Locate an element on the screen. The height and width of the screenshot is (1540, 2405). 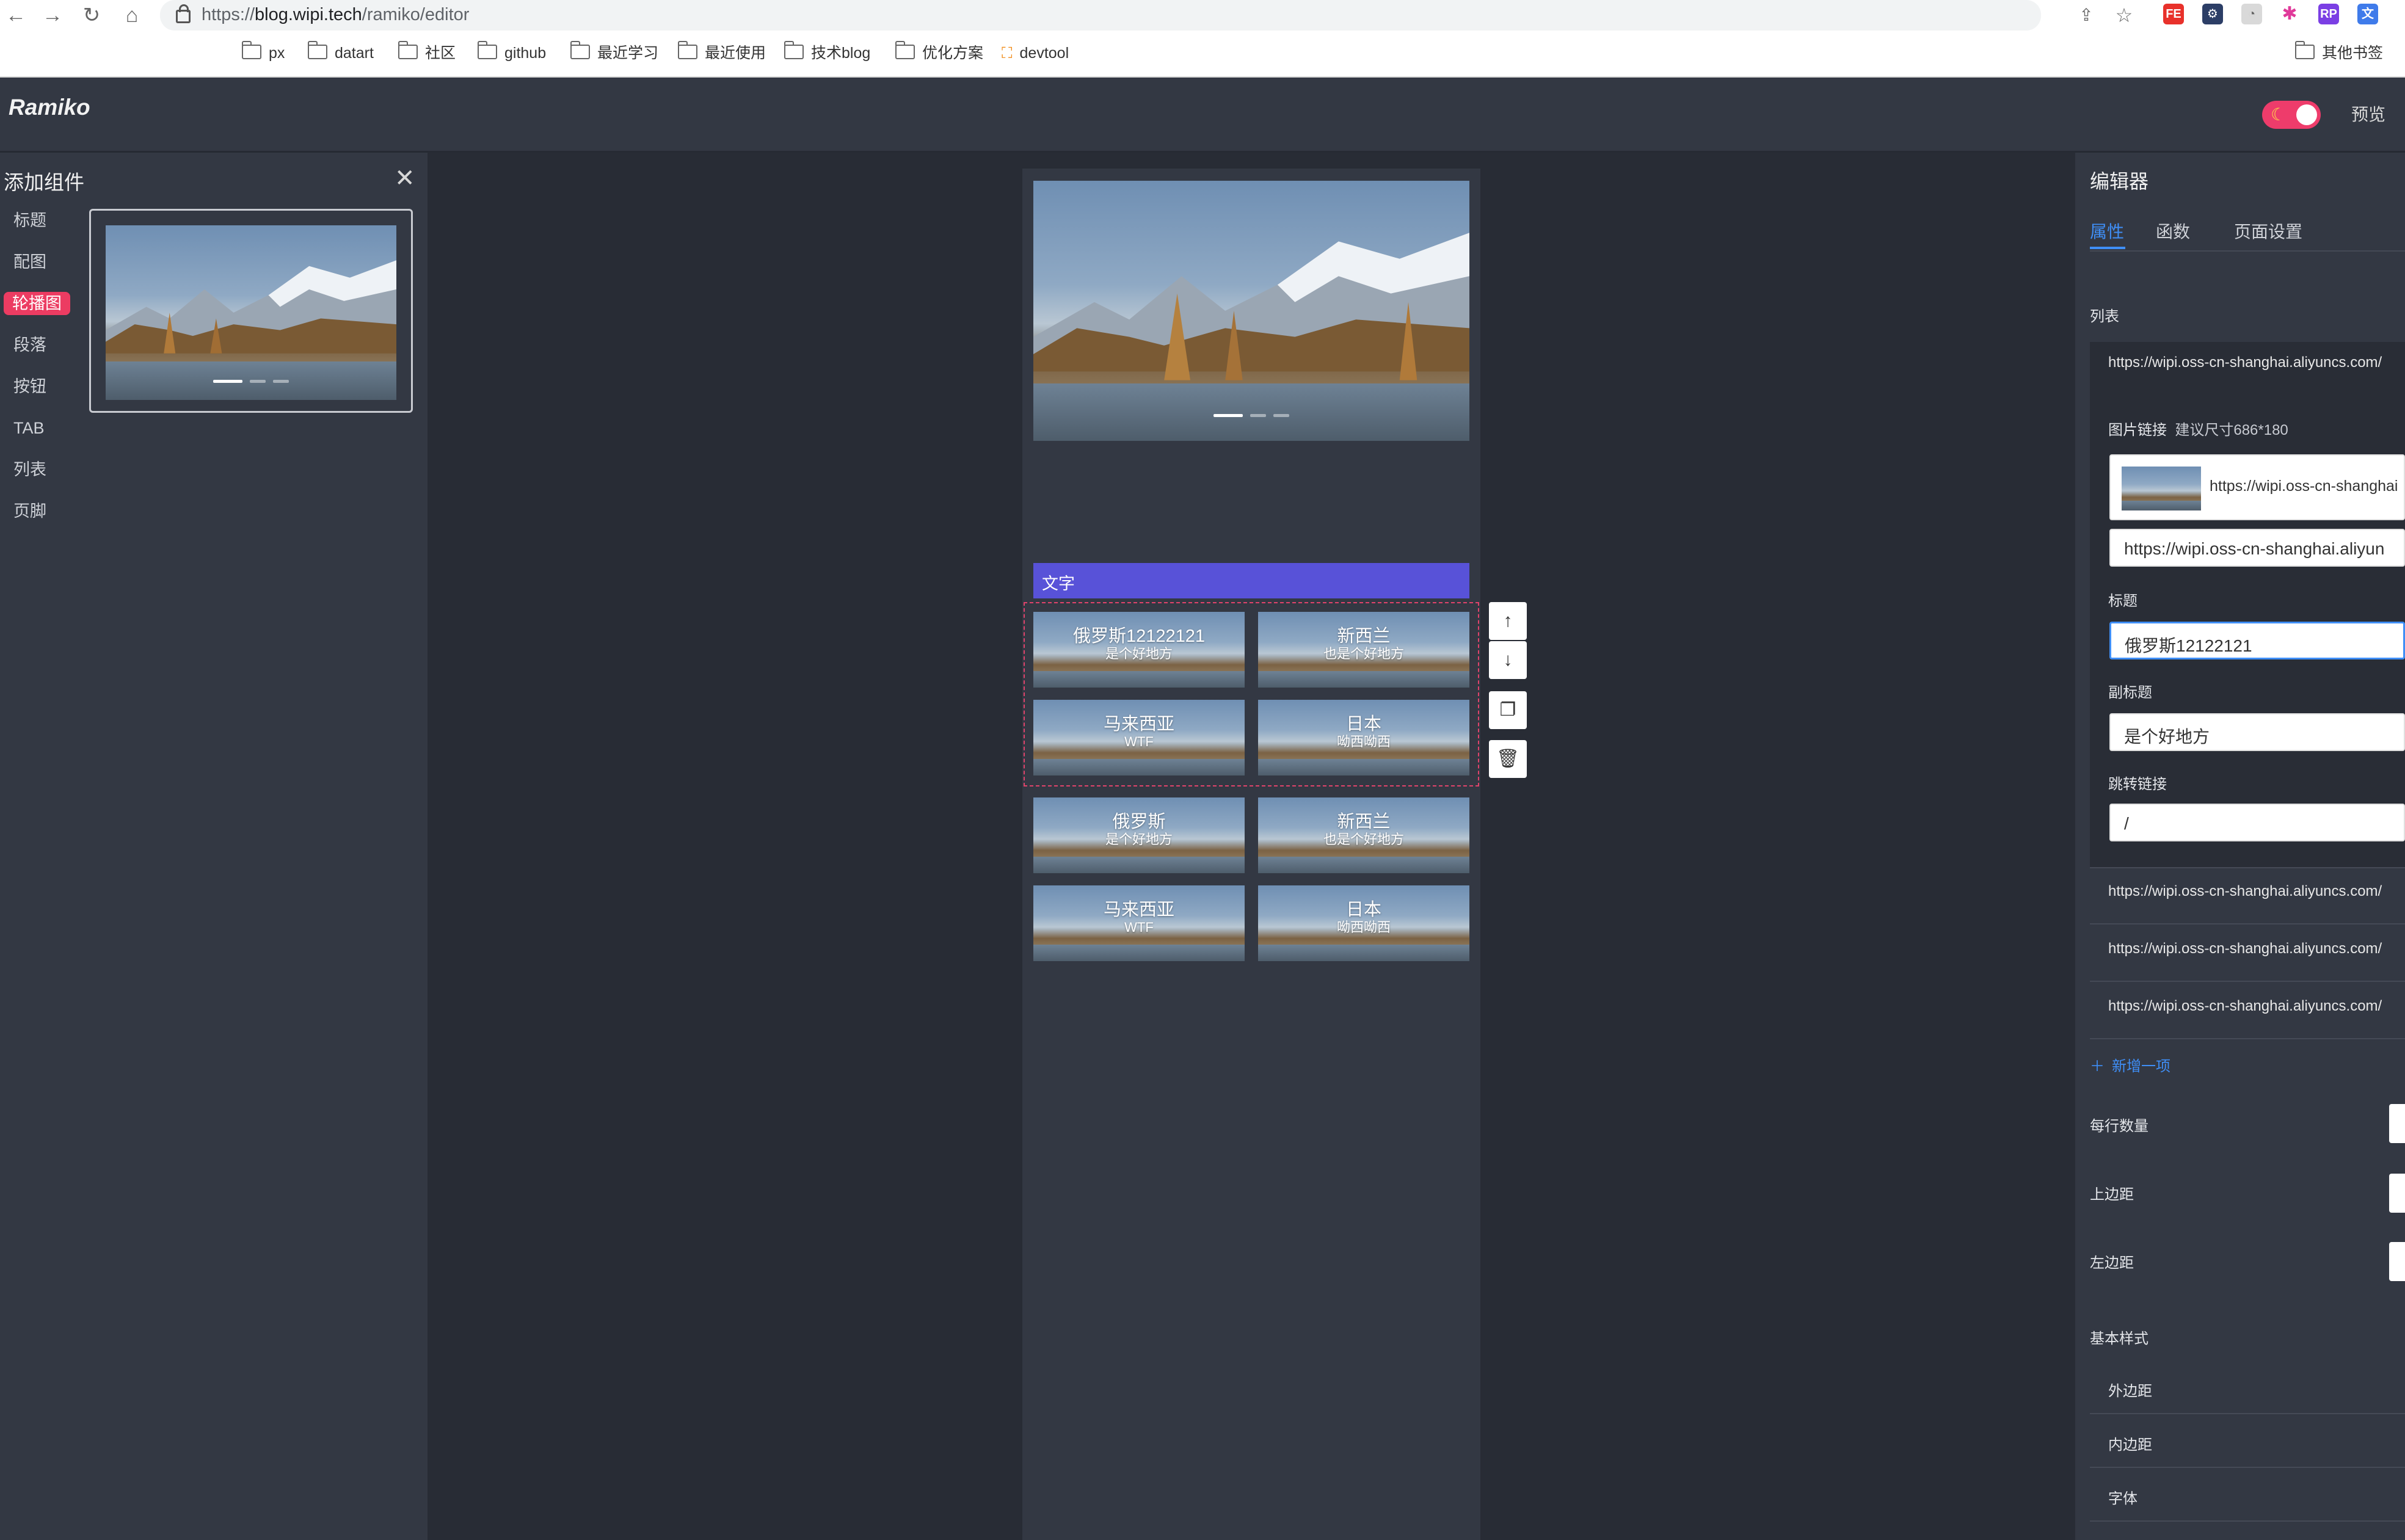
move-up-icon: ↑ is located at coordinates (1508, 621).